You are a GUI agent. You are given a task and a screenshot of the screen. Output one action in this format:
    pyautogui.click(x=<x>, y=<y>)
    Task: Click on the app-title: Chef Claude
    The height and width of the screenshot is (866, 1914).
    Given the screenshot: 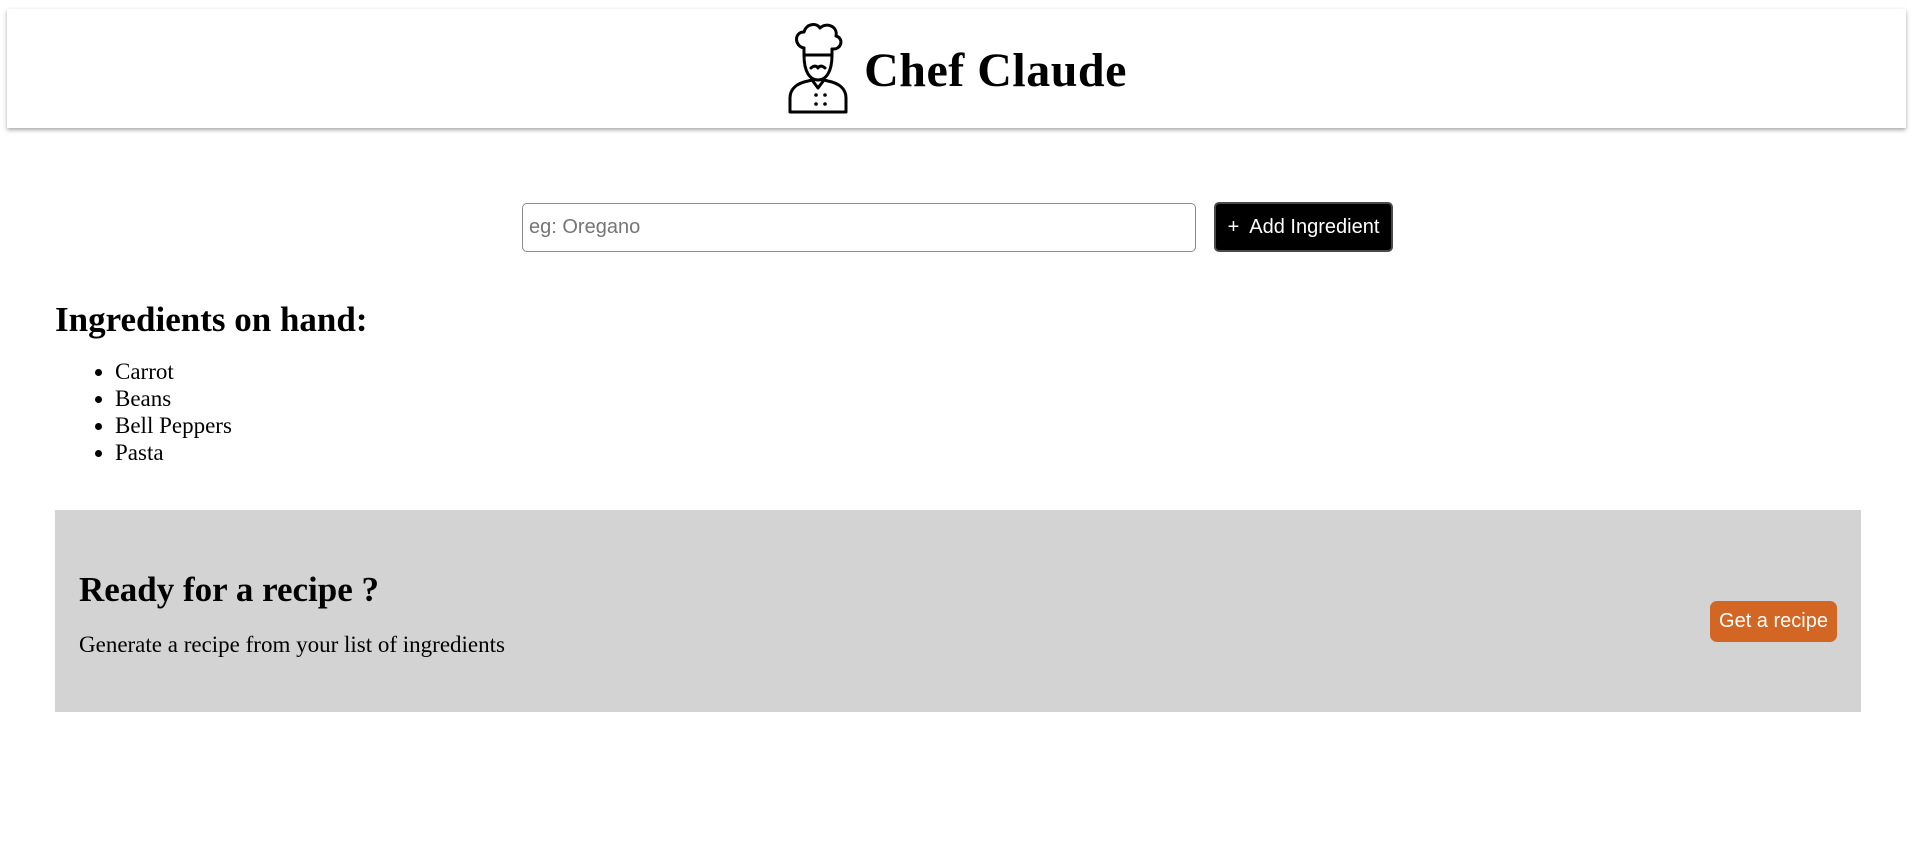 What is the action you would take?
    pyautogui.click(x=995, y=70)
    